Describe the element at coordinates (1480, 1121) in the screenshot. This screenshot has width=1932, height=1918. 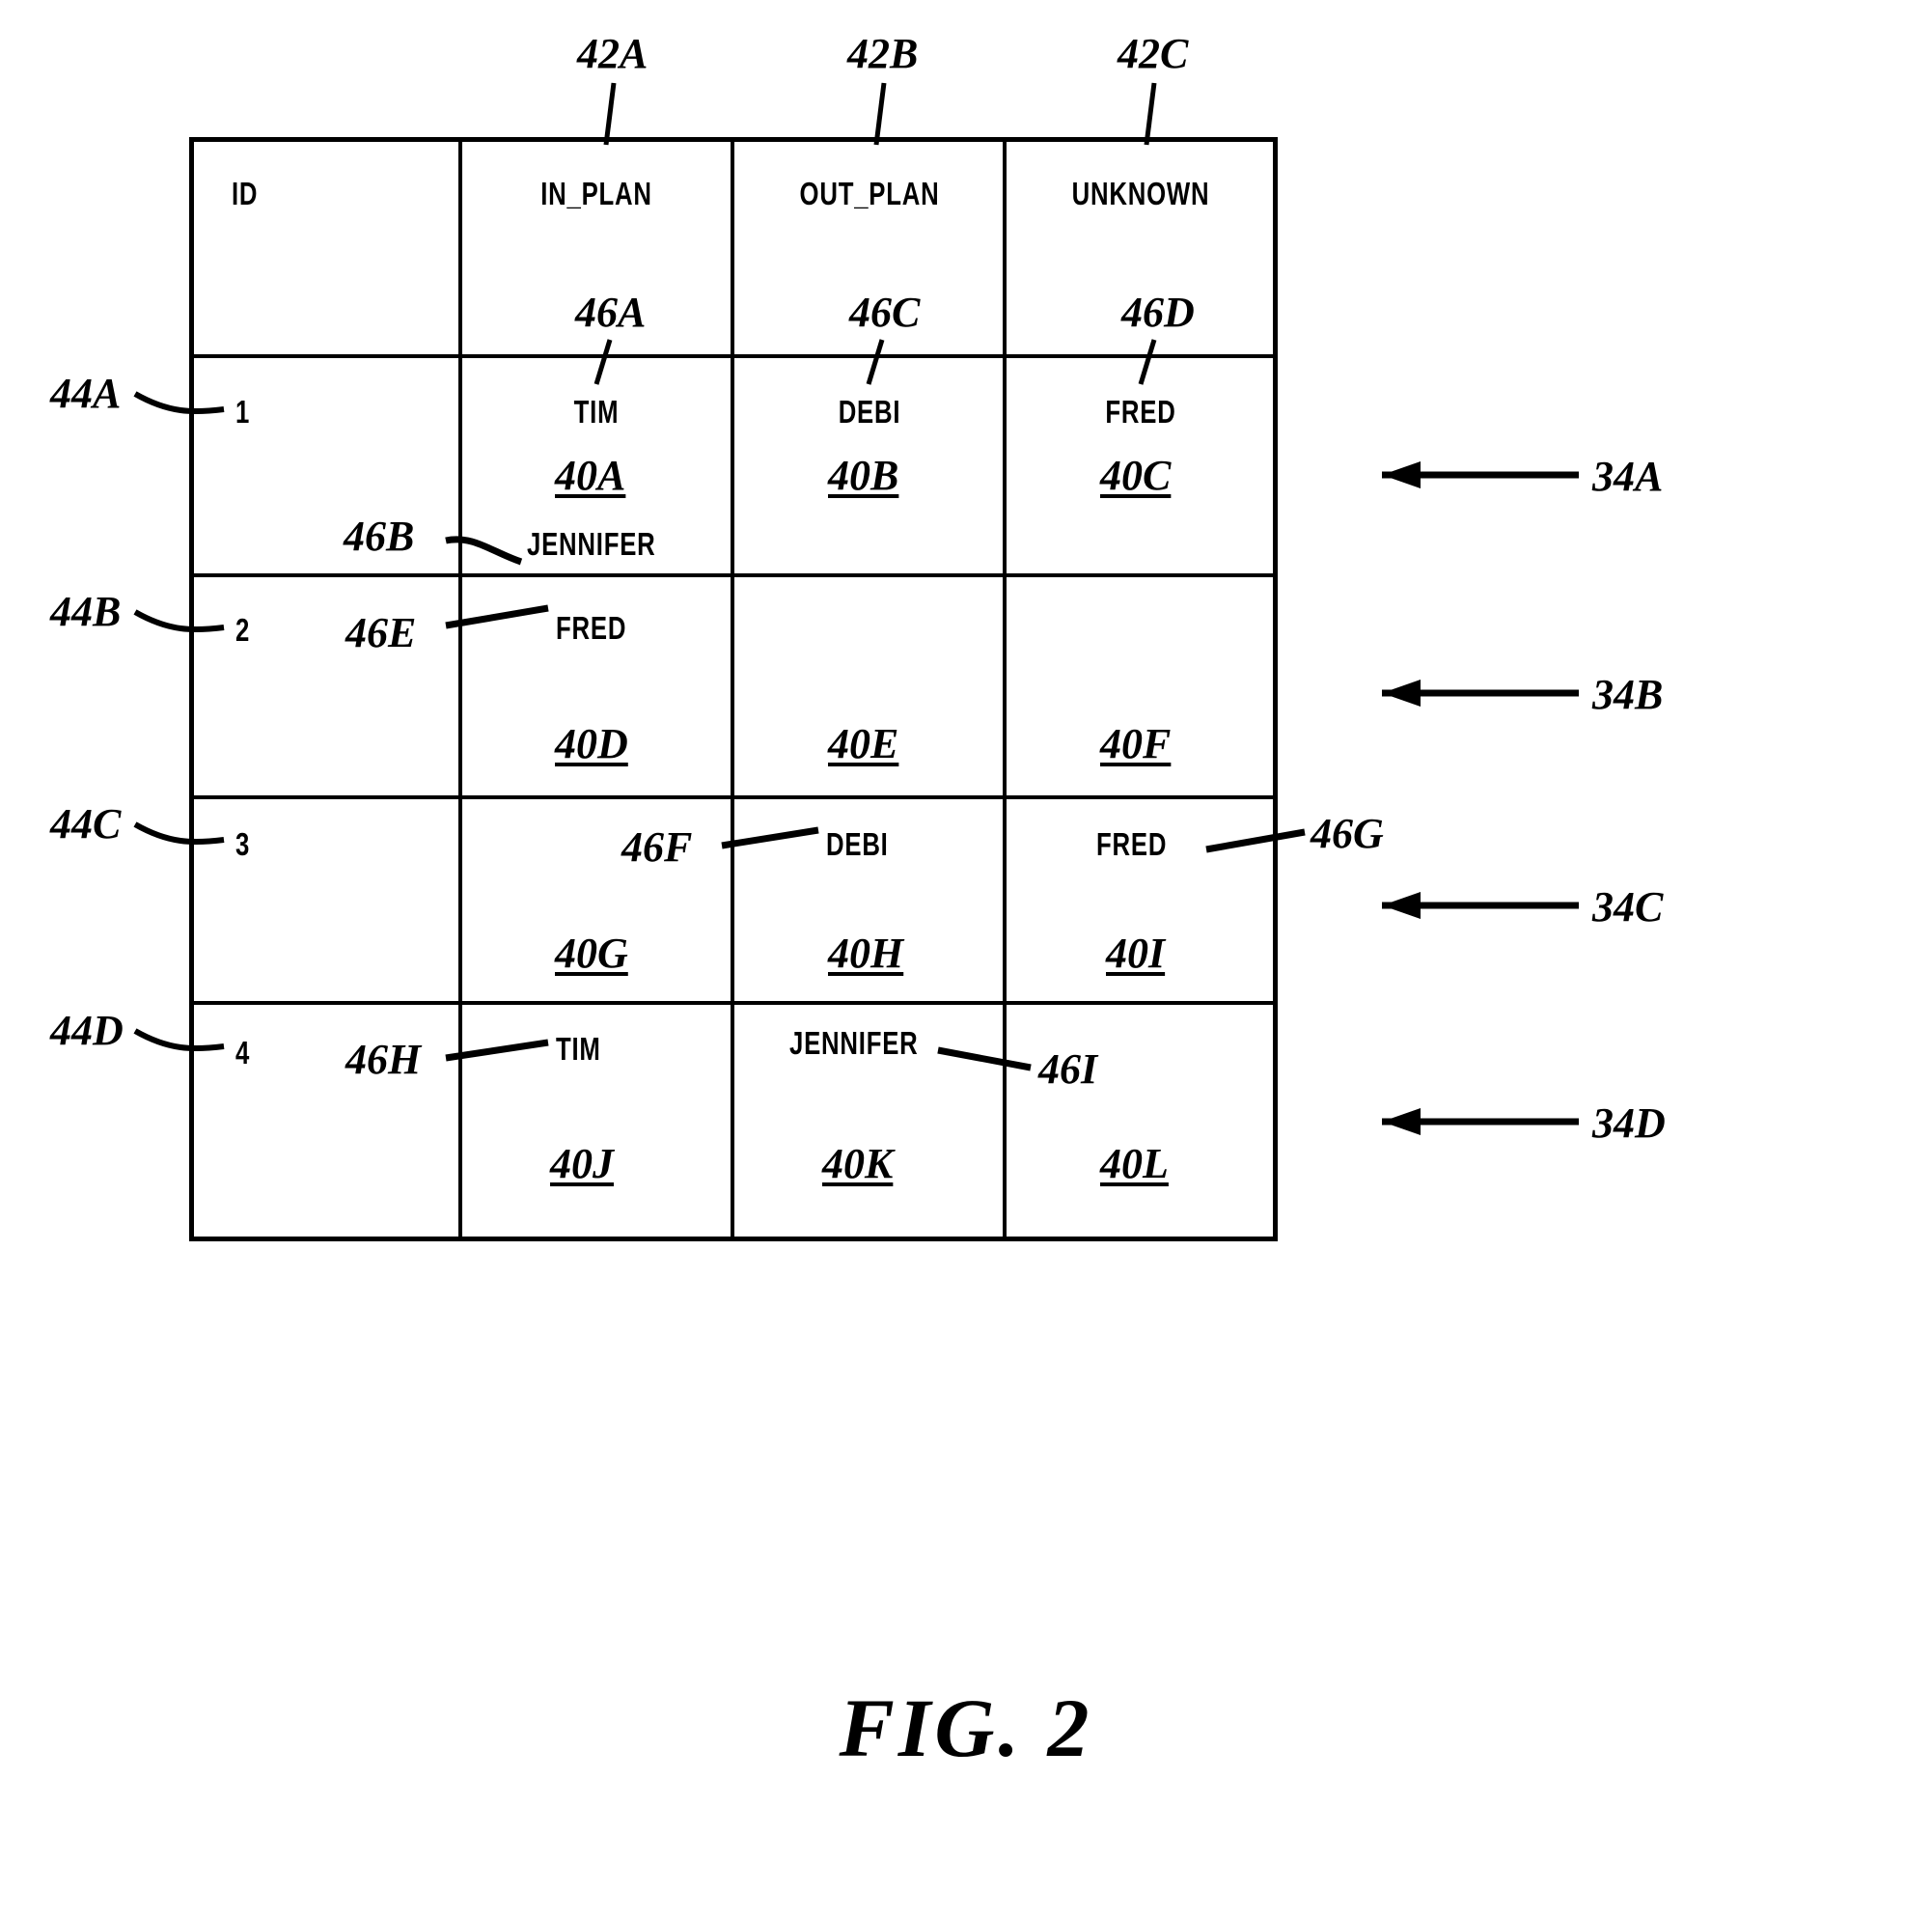
I see `leader-34d` at that location.